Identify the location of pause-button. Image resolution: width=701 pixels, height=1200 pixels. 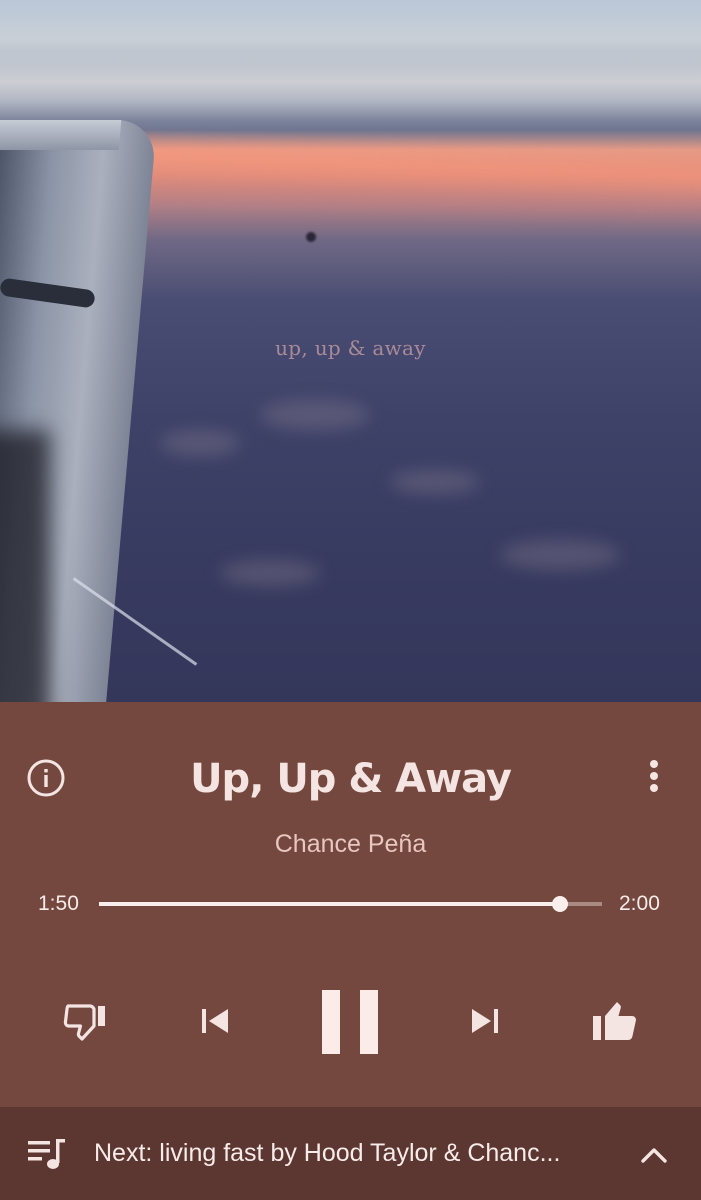
(350, 1022).